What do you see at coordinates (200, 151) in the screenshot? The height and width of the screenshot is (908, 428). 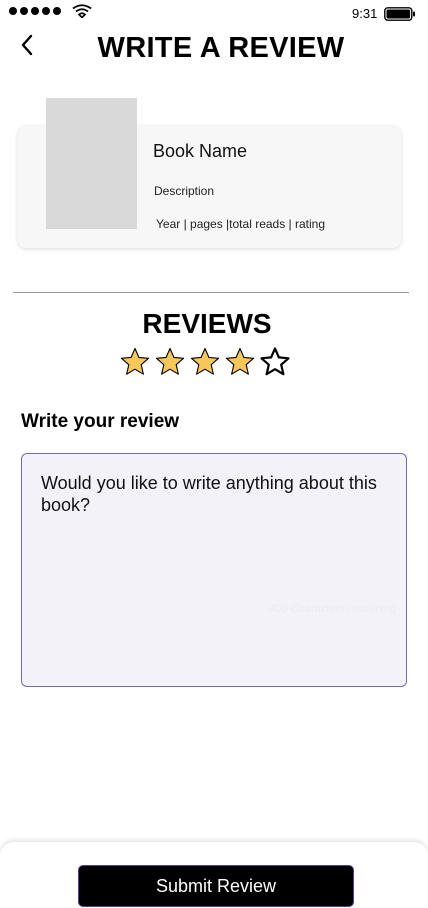 I see `book-name: Book Name` at bounding box center [200, 151].